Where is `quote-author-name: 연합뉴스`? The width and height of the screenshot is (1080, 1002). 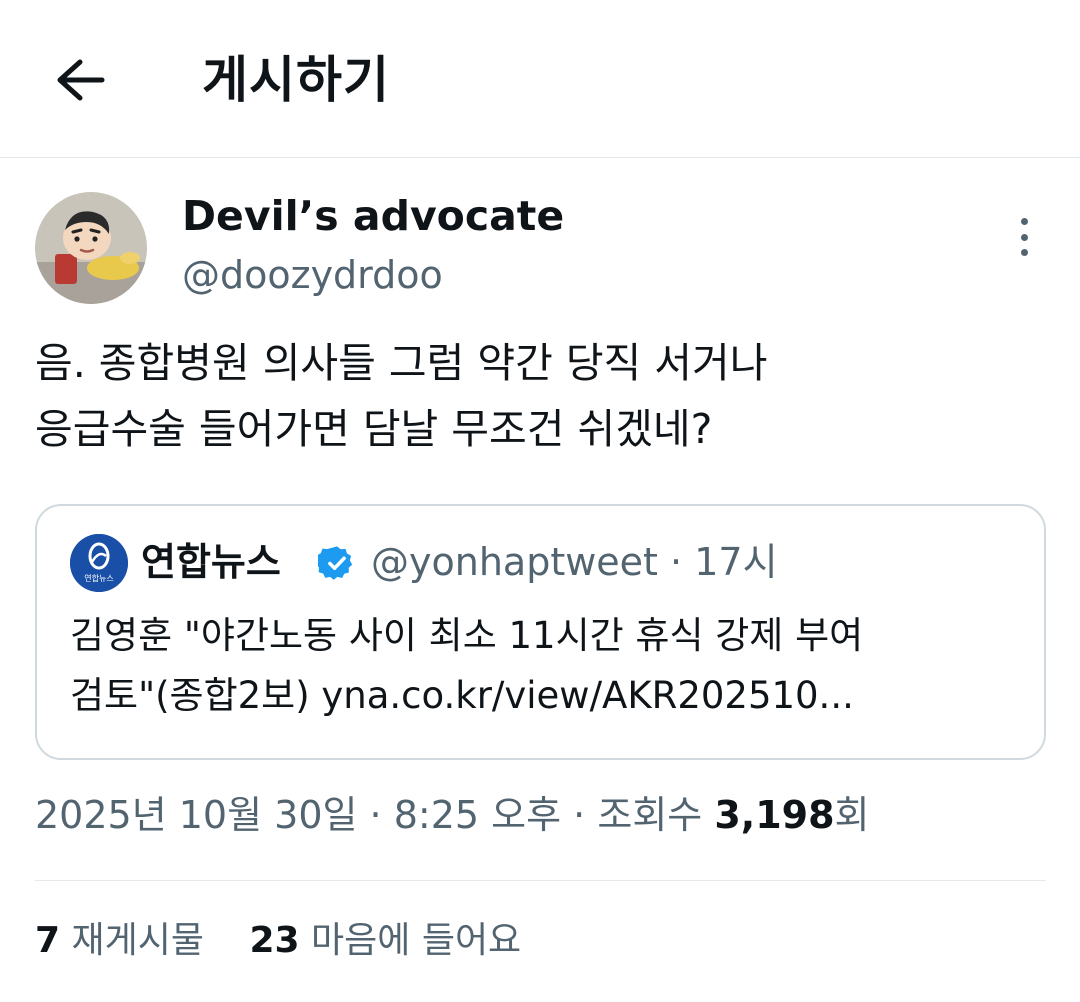
quote-author-name: 연합뉴스 is located at coordinates (211, 562).